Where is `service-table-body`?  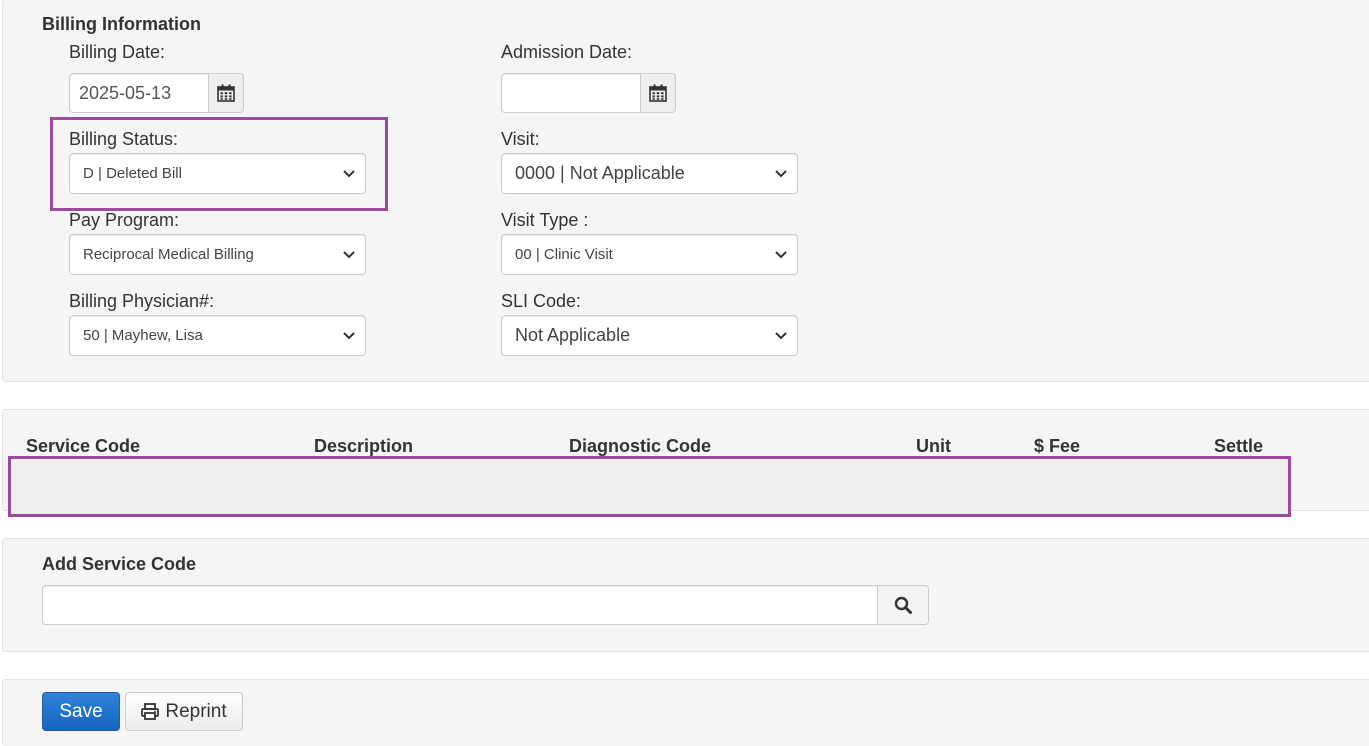
service-table-body is located at coordinates (649, 486).